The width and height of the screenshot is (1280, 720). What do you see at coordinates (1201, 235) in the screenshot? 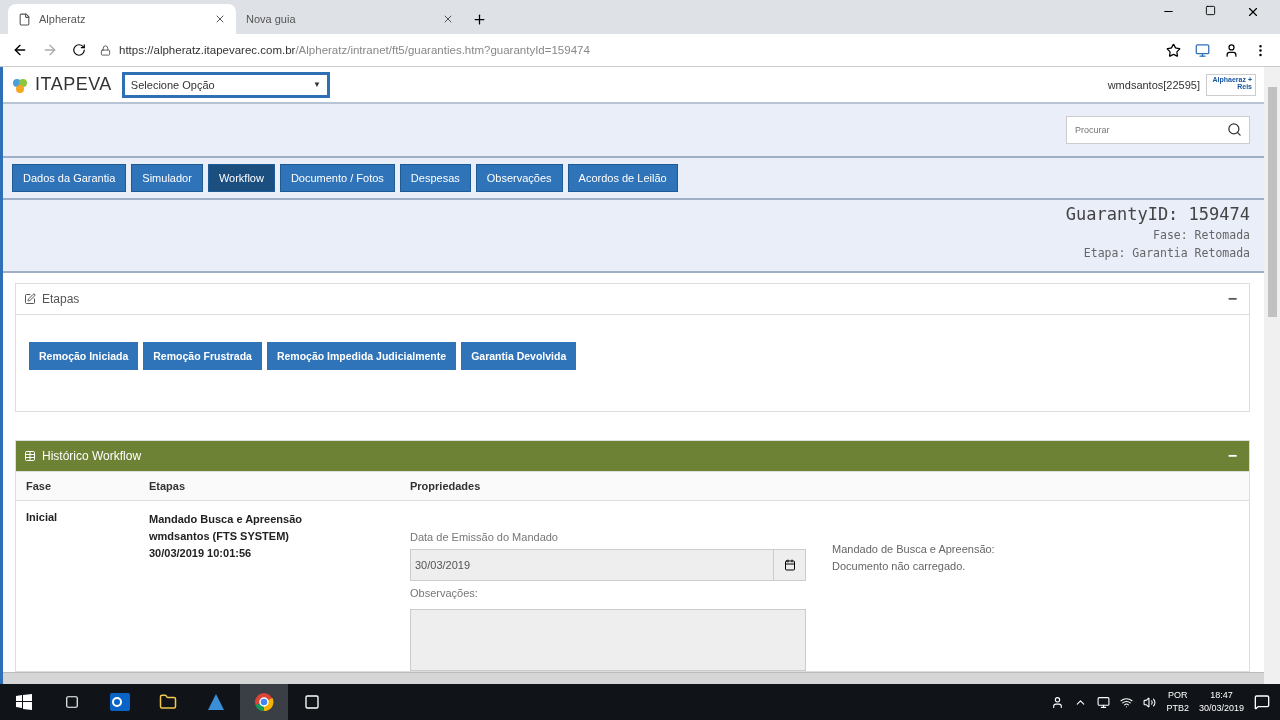
I see `phase-text: Fase: Retomada` at bounding box center [1201, 235].